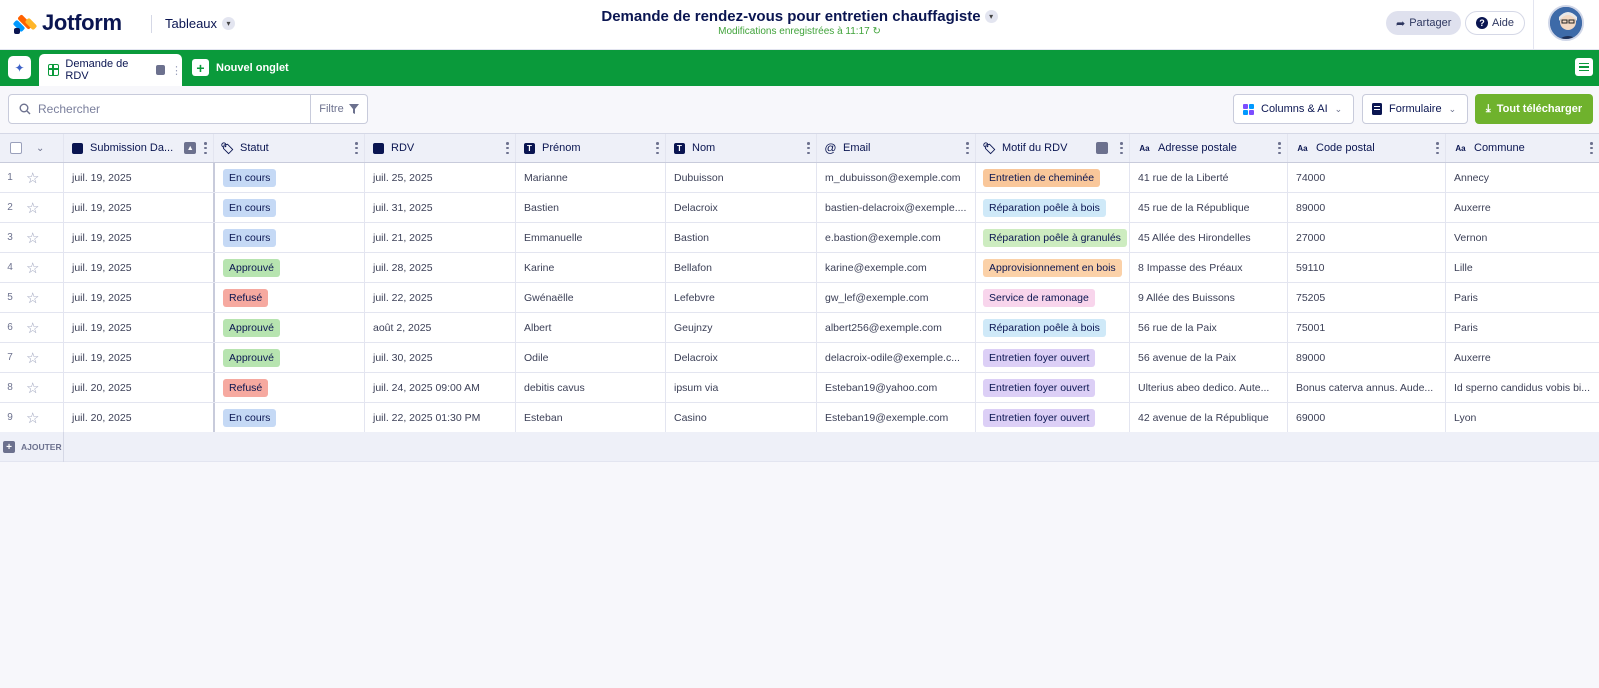 This screenshot has height=688, width=1599. What do you see at coordinates (1415, 109) in the screenshot?
I see `form-button: Formulaire ⌄` at bounding box center [1415, 109].